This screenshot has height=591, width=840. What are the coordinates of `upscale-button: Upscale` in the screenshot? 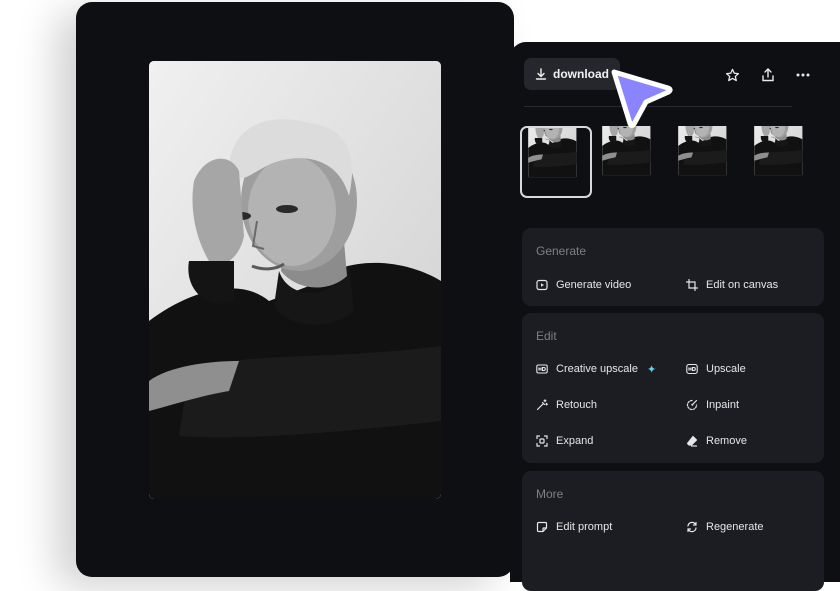 It's located at (716, 369).